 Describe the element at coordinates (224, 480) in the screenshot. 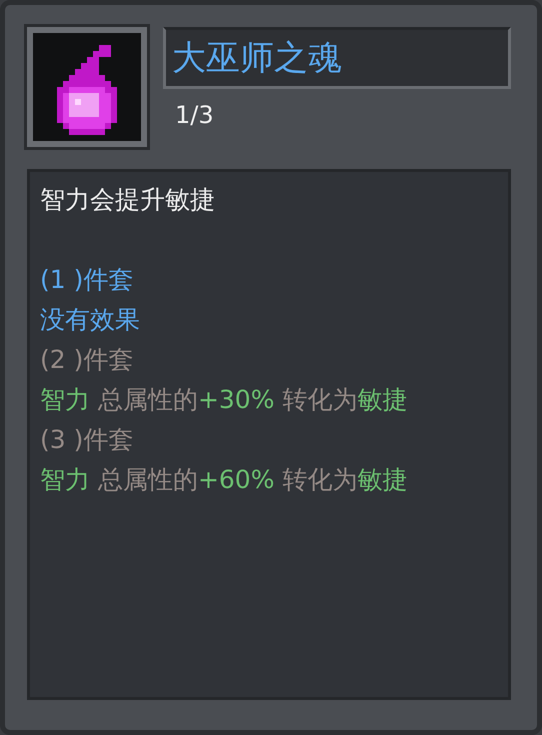

I see `set-tier-effect: 智力 总属性的+60% 转化为敏捷` at that location.